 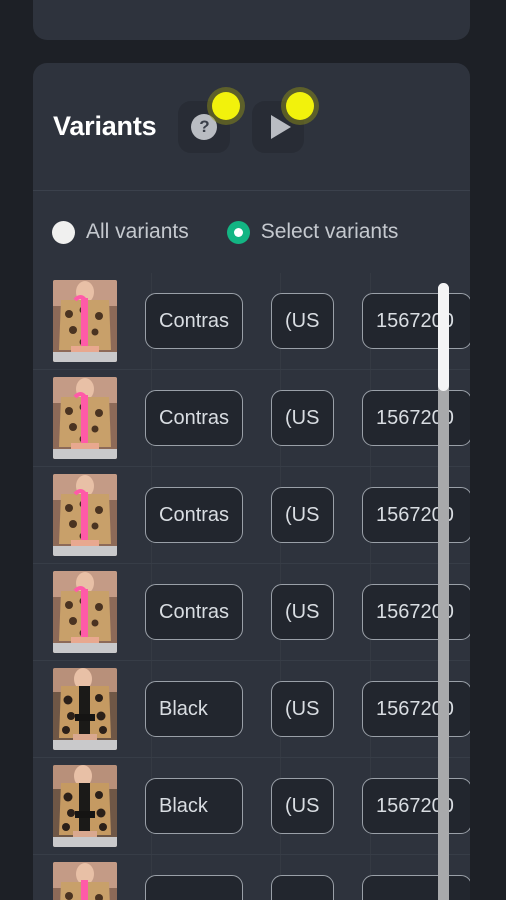 I want to click on radio-all-variants-indicator, so click(x=63, y=232).